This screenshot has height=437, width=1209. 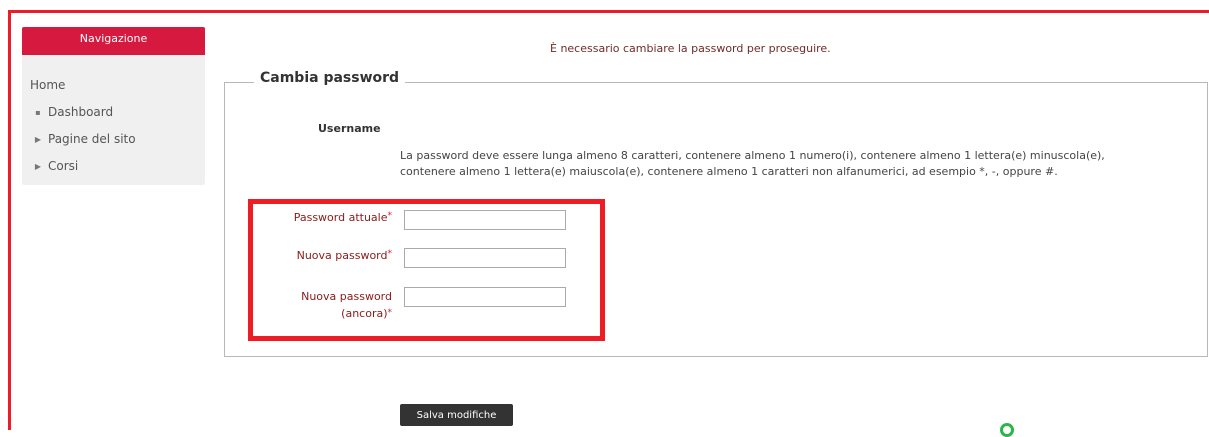 I want to click on nav-item-site-pages: ▶ Pagine del sito, so click(x=85, y=139).